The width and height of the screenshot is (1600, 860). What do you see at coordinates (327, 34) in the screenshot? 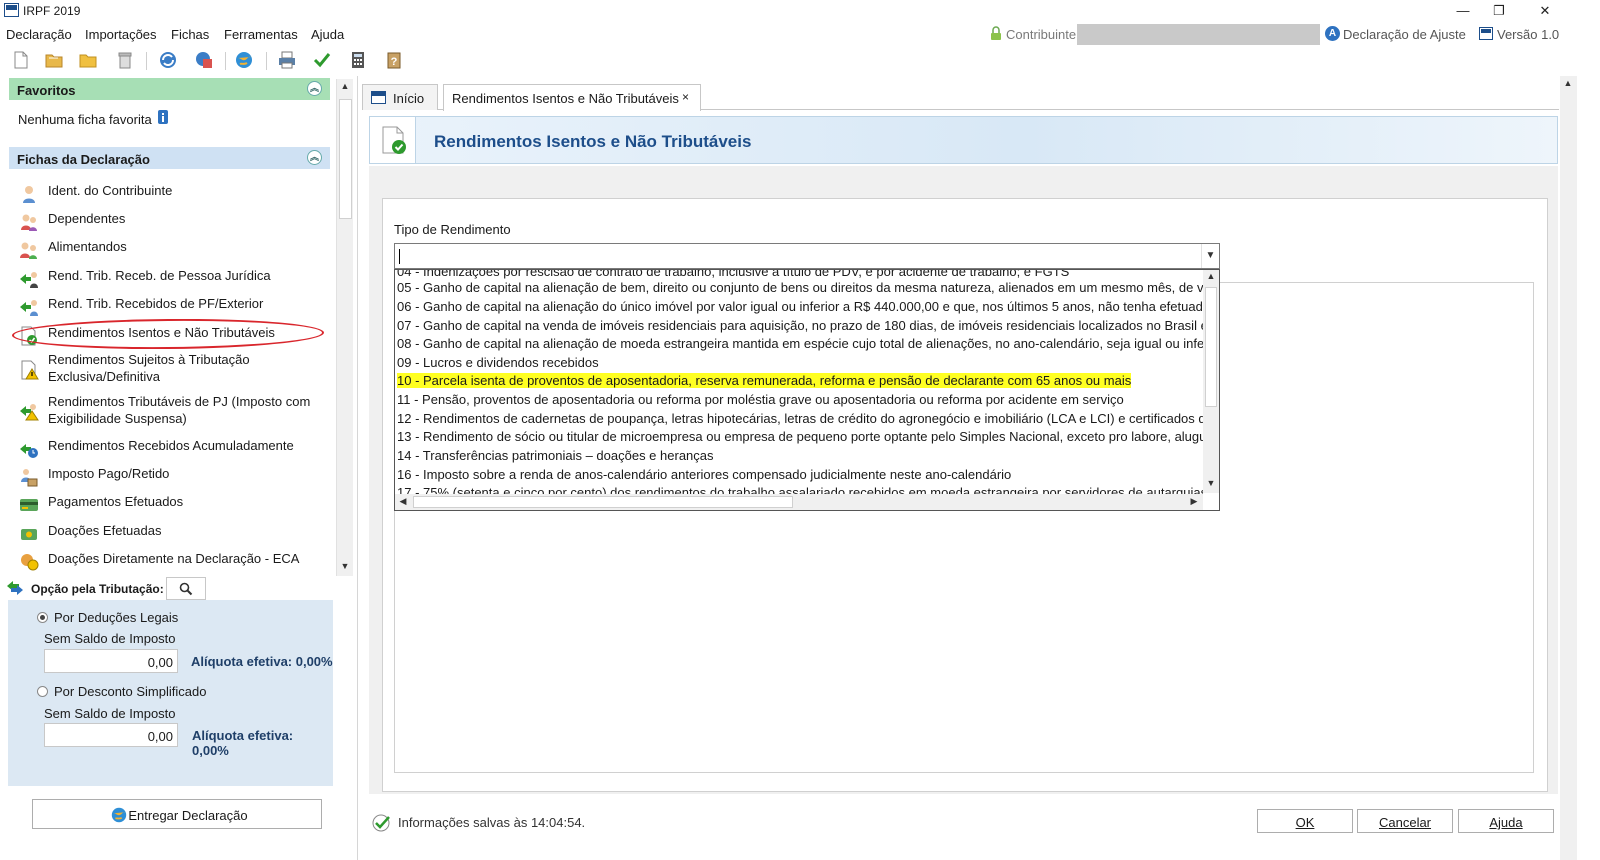
I see `menu-ajuda: Ajuda` at bounding box center [327, 34].